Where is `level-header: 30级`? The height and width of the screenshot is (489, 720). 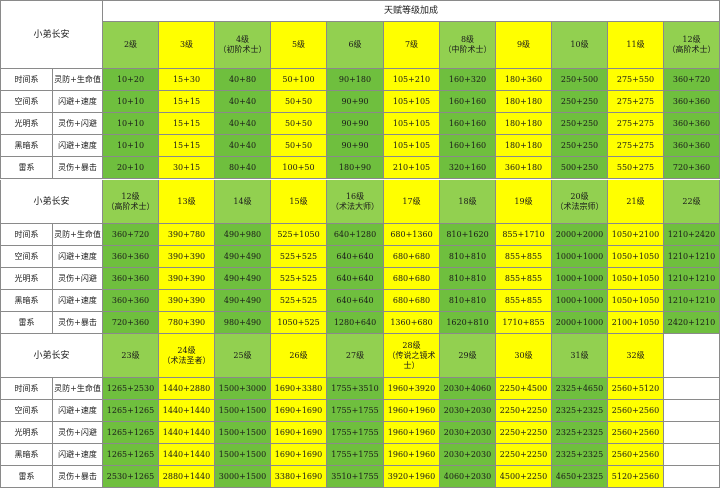 level-header: 30级 is located at coordinates (524, 356).